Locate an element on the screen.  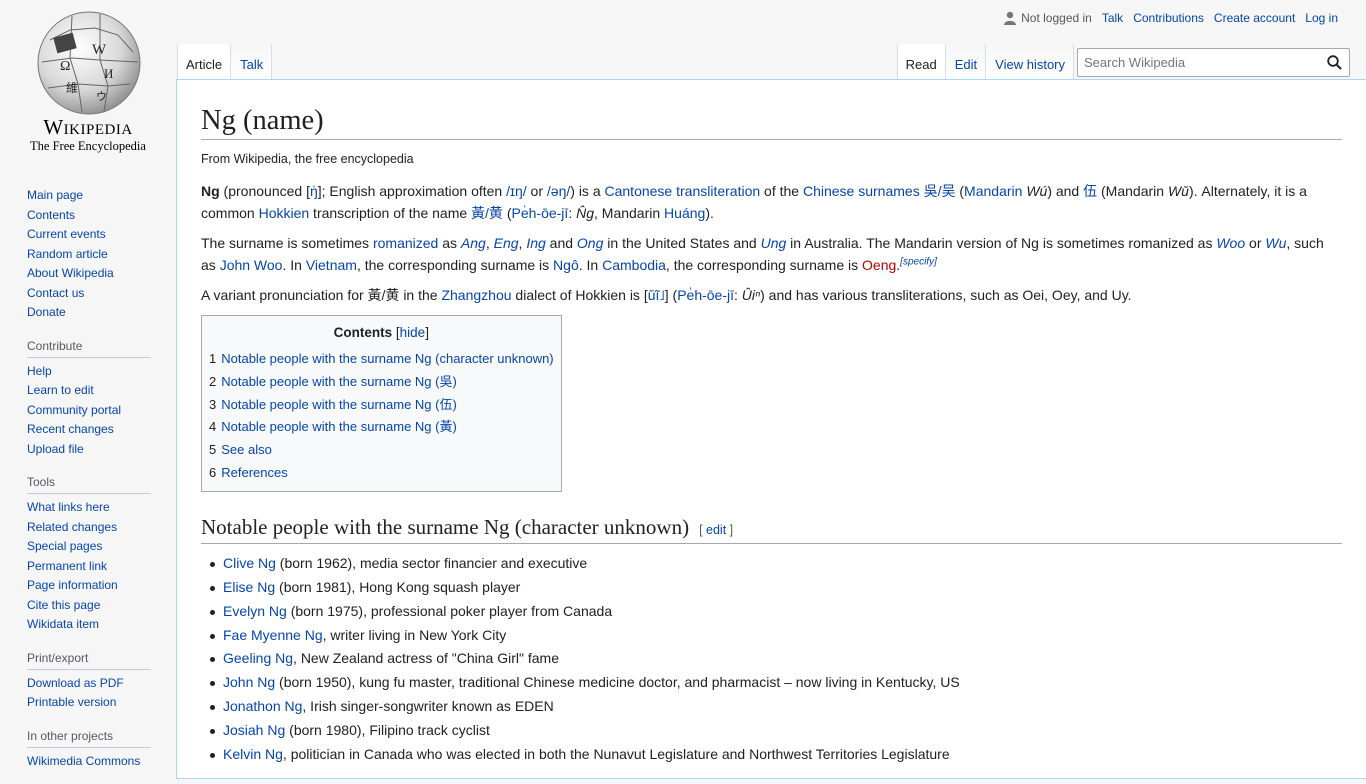
toc-link: See also is located at coordinates (246, 449).